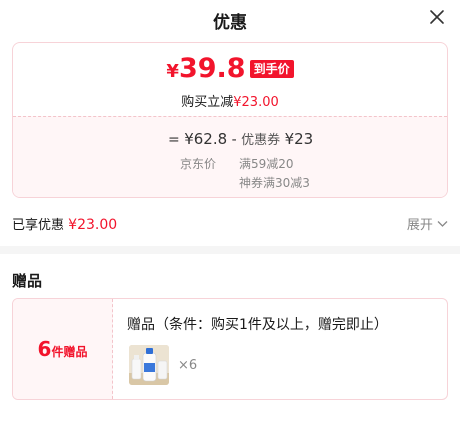 The image size is (460, 431). I want to click on enjoyed-discount-value: ¥23.00, so click(93, 225).